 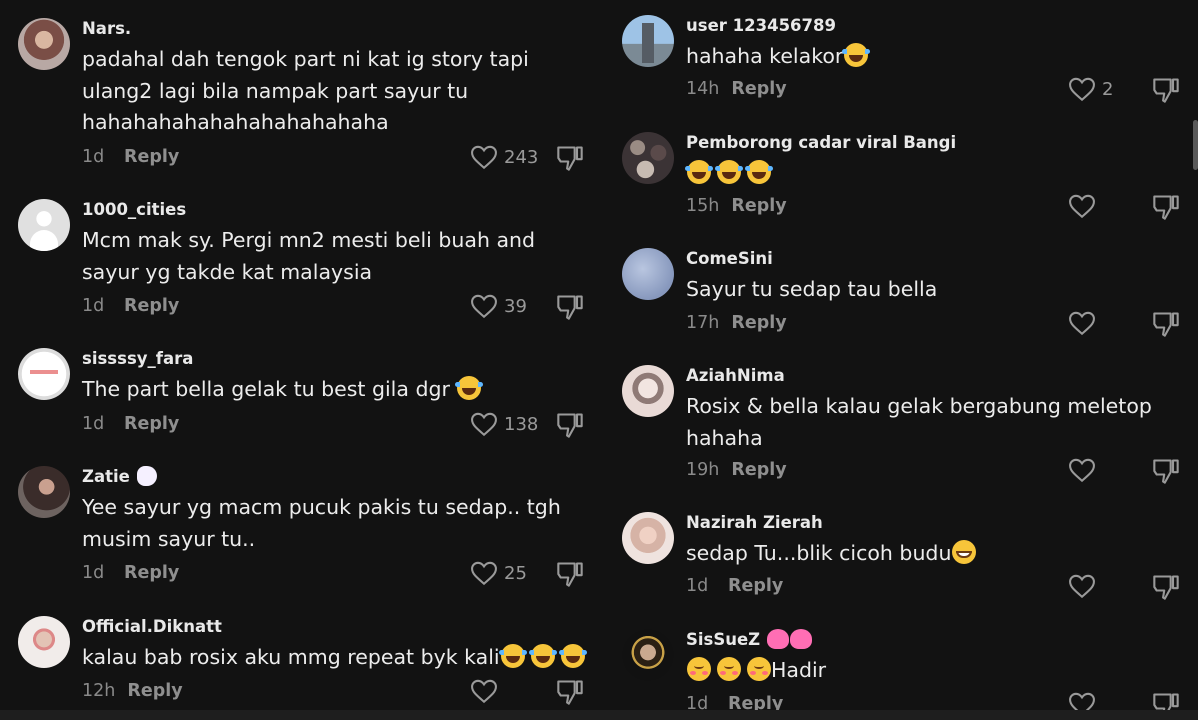 What do you see at coordinates (703, 89) in the screenshot?
I see `comment-time: 14h` at bounding box center [703, 89].